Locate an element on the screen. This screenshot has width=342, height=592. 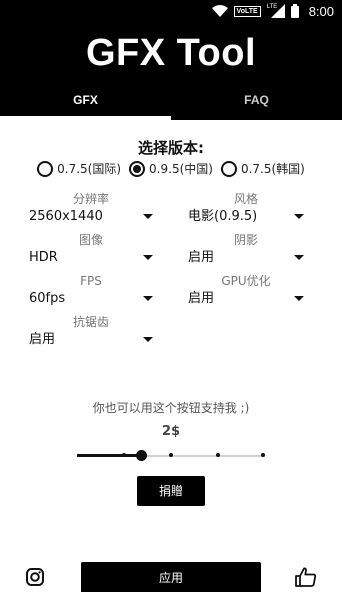
graphics-label: 图像 is located at coordinates (90, 240).